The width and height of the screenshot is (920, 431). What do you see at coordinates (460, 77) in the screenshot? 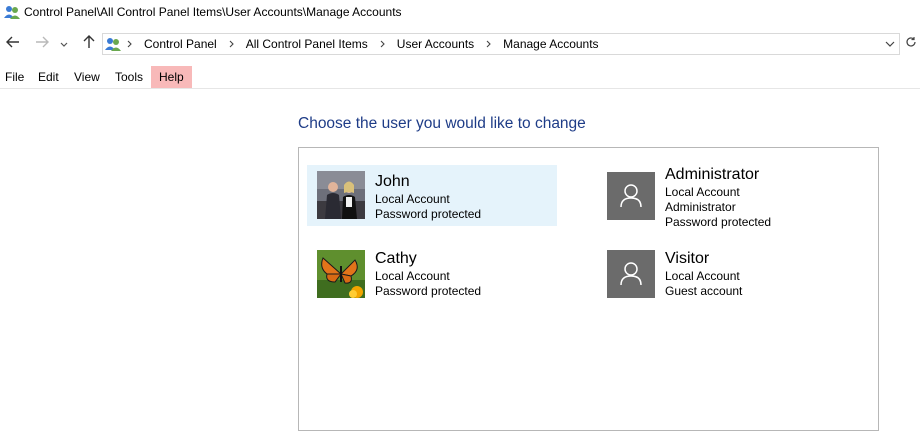
I see `menu-bar: File Edit View Tools Help` at bounding box center [460, 77].